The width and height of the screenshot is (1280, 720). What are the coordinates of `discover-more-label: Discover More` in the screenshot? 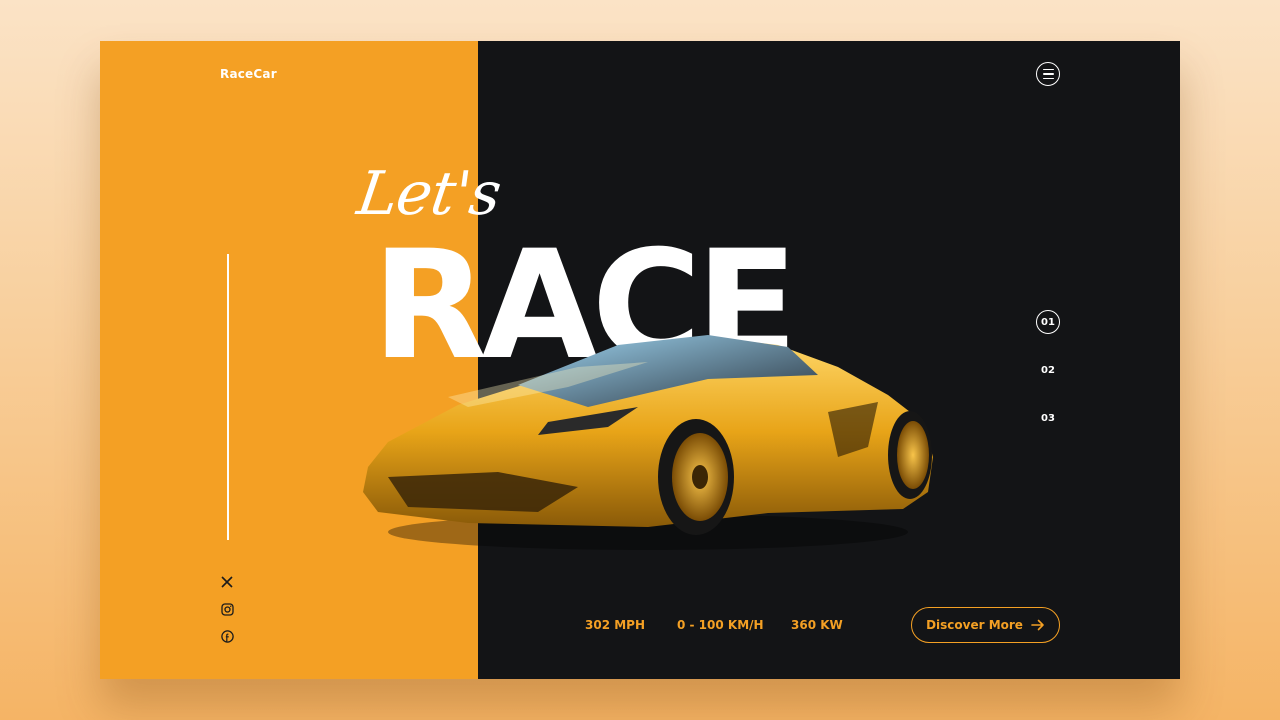 It's located at (974, 625).